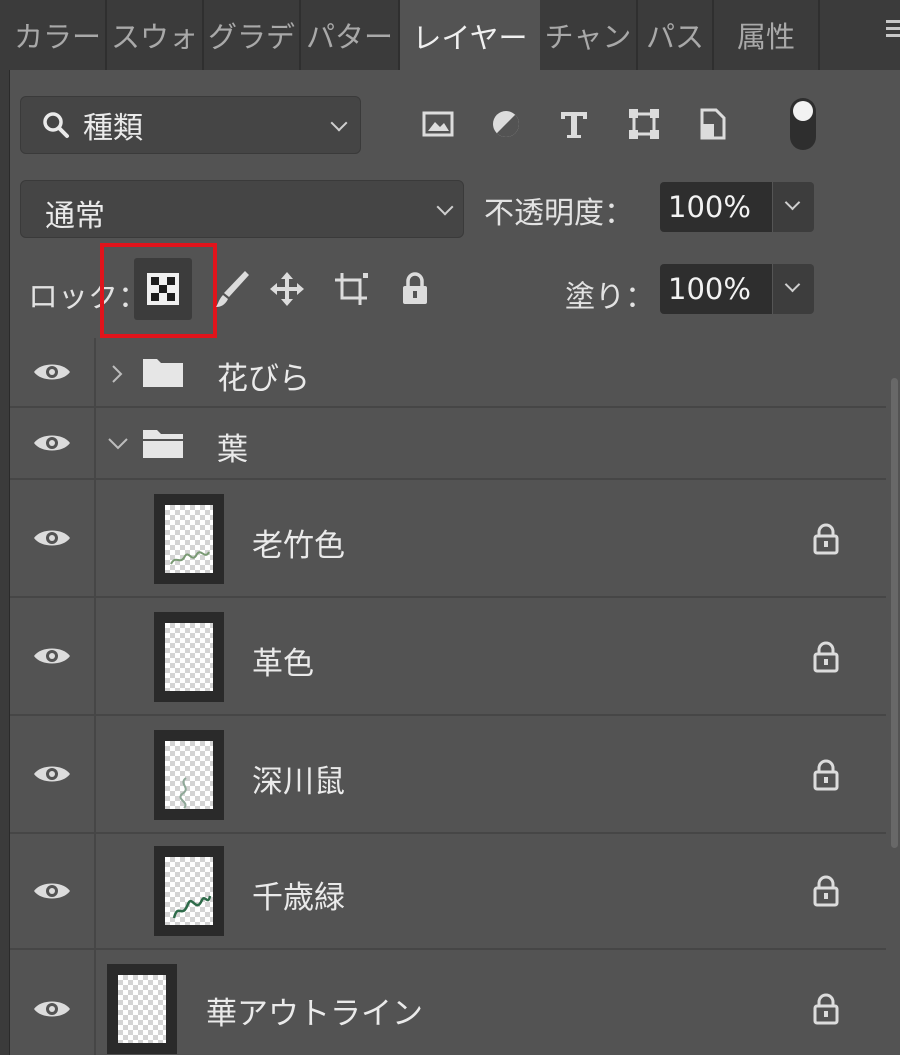 This screenshot has height=1055, width=900. What do you see at coordinates (298, 782) in the screenshot?
I see `layer-name: 深川鼠` at bounding box center [298, 782].